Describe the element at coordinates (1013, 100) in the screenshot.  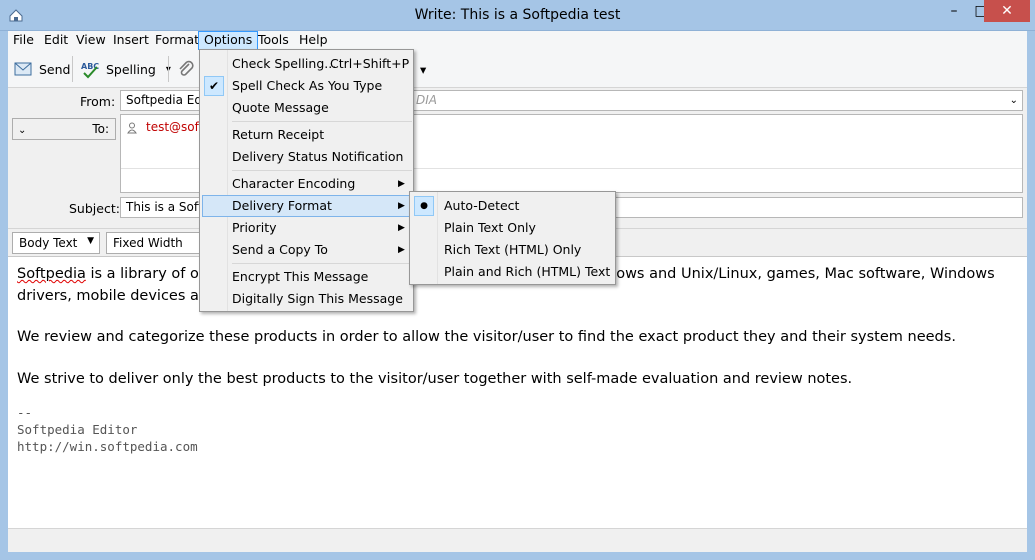
I see `from-dropdown-icon: ⌄` at that location.